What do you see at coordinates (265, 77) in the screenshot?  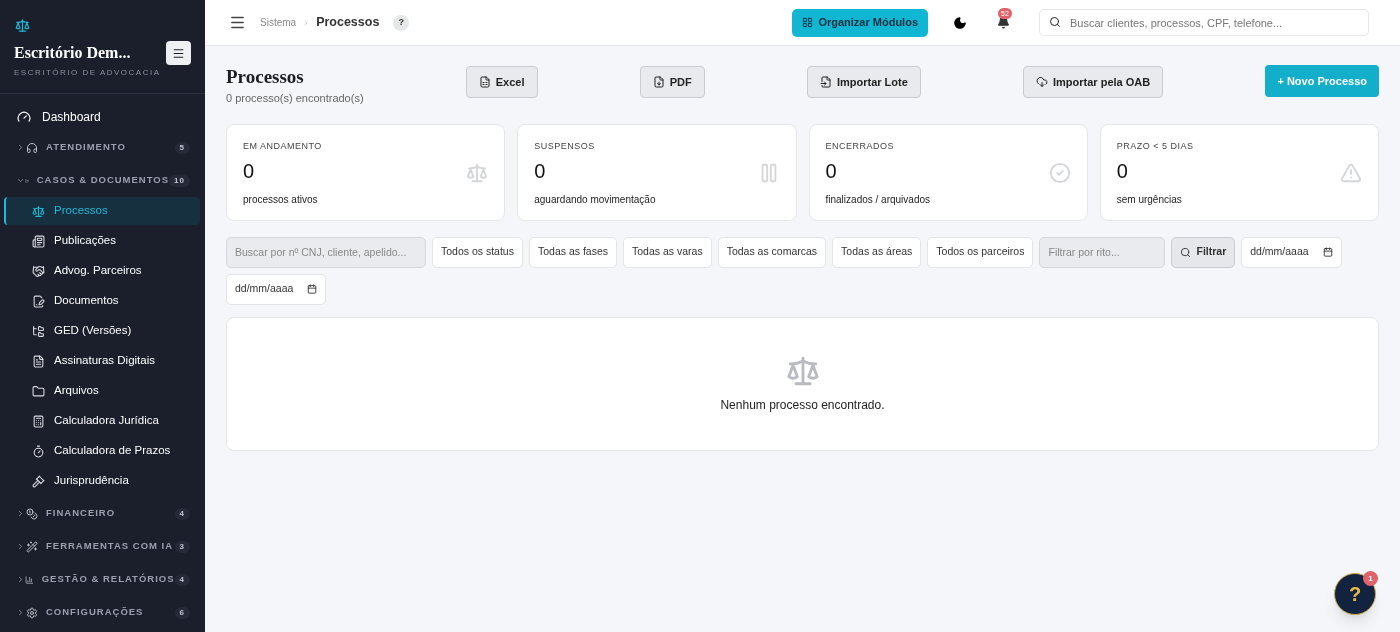 I see `page-title: Processos` at bounding box center [265, 77].